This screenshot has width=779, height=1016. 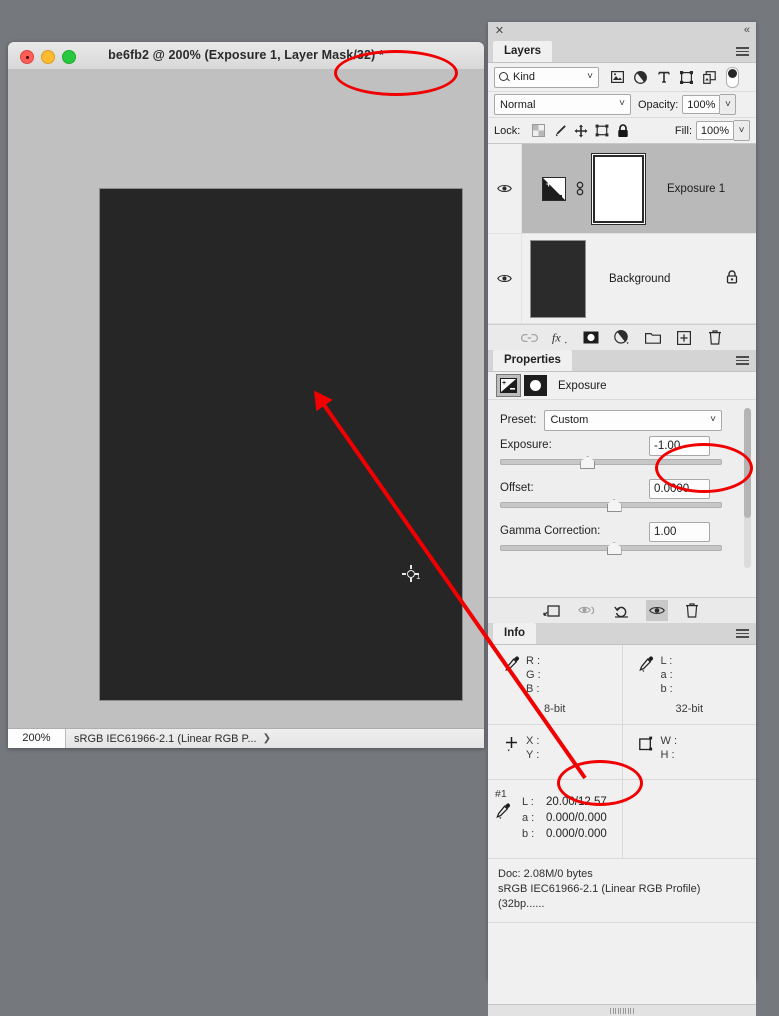 I want to click on info-lab-readout: L : a : b : 32-bit, so click(x=689, y=684).